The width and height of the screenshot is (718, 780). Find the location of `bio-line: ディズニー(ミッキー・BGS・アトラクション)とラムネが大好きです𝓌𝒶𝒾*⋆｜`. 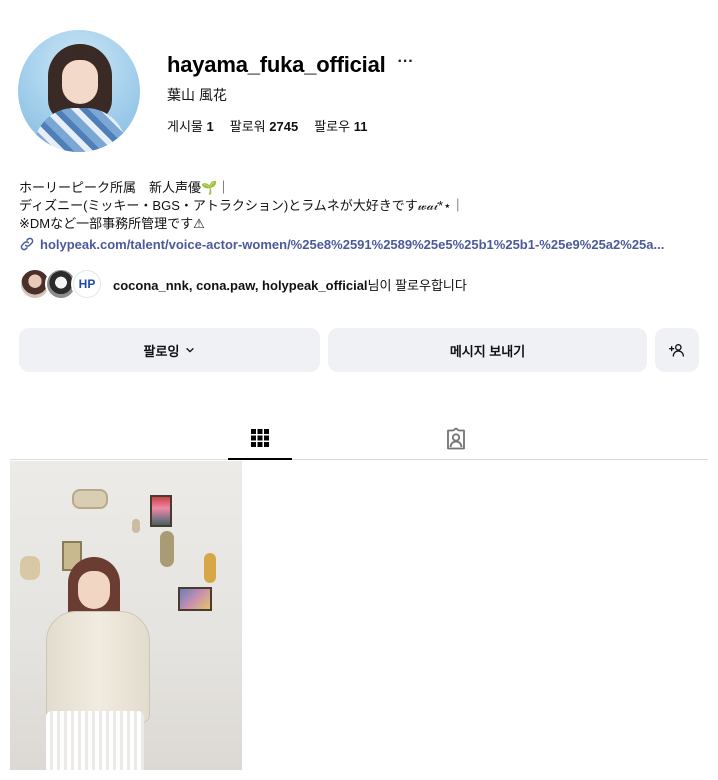

bio-line: ディズニー(ミッキー・BGS・アトラクション)とラムネが大好きです𝓌𝒶𝒾*⋆｜ is located at coordinates (242, 205).